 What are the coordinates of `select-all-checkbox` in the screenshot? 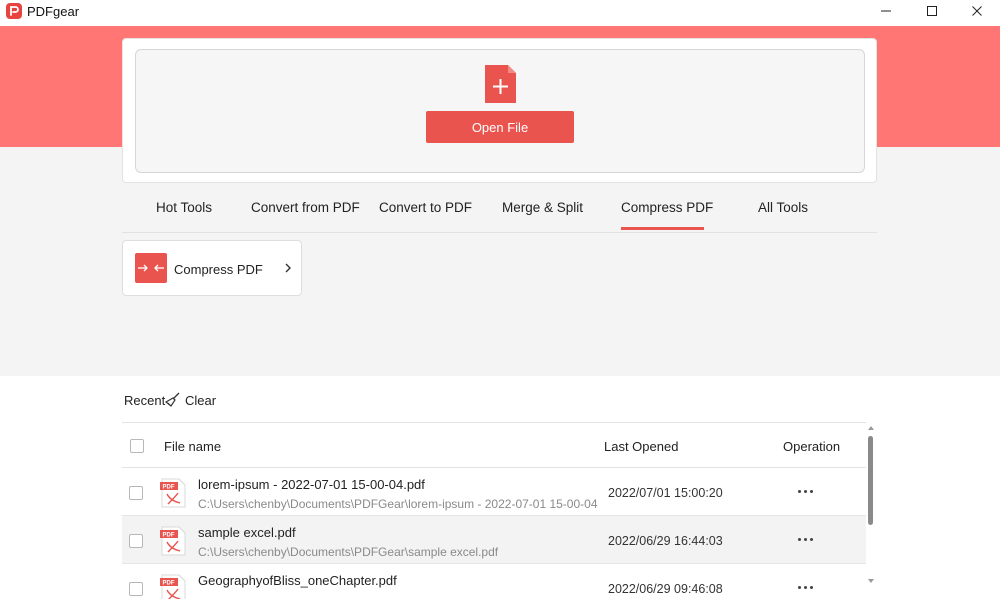 It's located at (137, 446).